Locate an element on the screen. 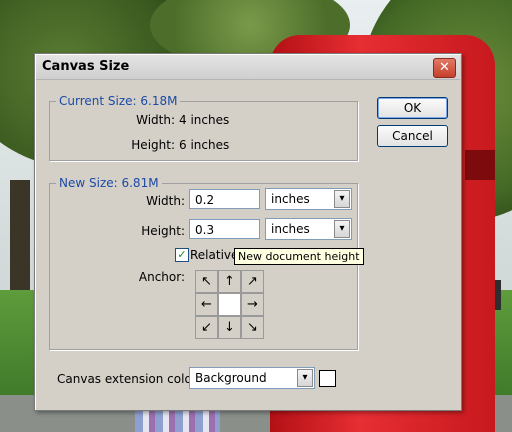 This screenshot has width=512, height=432. arrow-up-left-icon: ↖ is located at coordinates (206, 281).